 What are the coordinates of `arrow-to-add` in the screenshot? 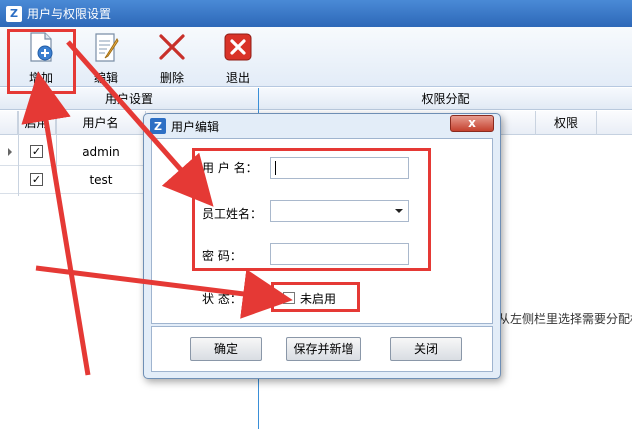 It's located at (56, 223).